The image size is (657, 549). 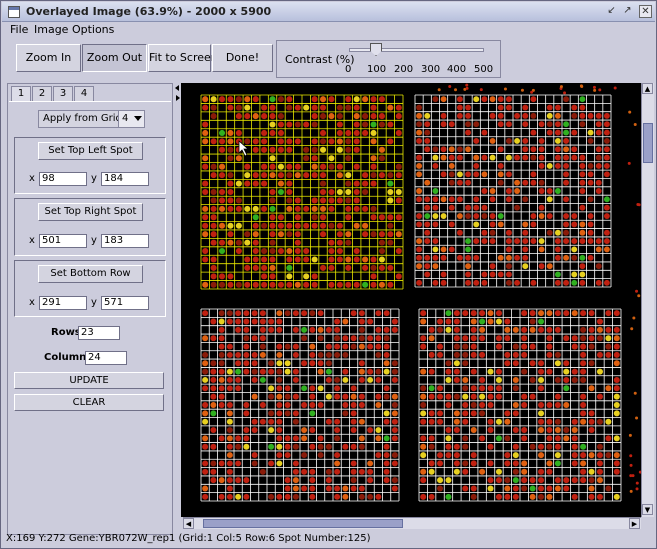 I want to click on horizontal-scroll-thumb, so click(x=303, y=523).